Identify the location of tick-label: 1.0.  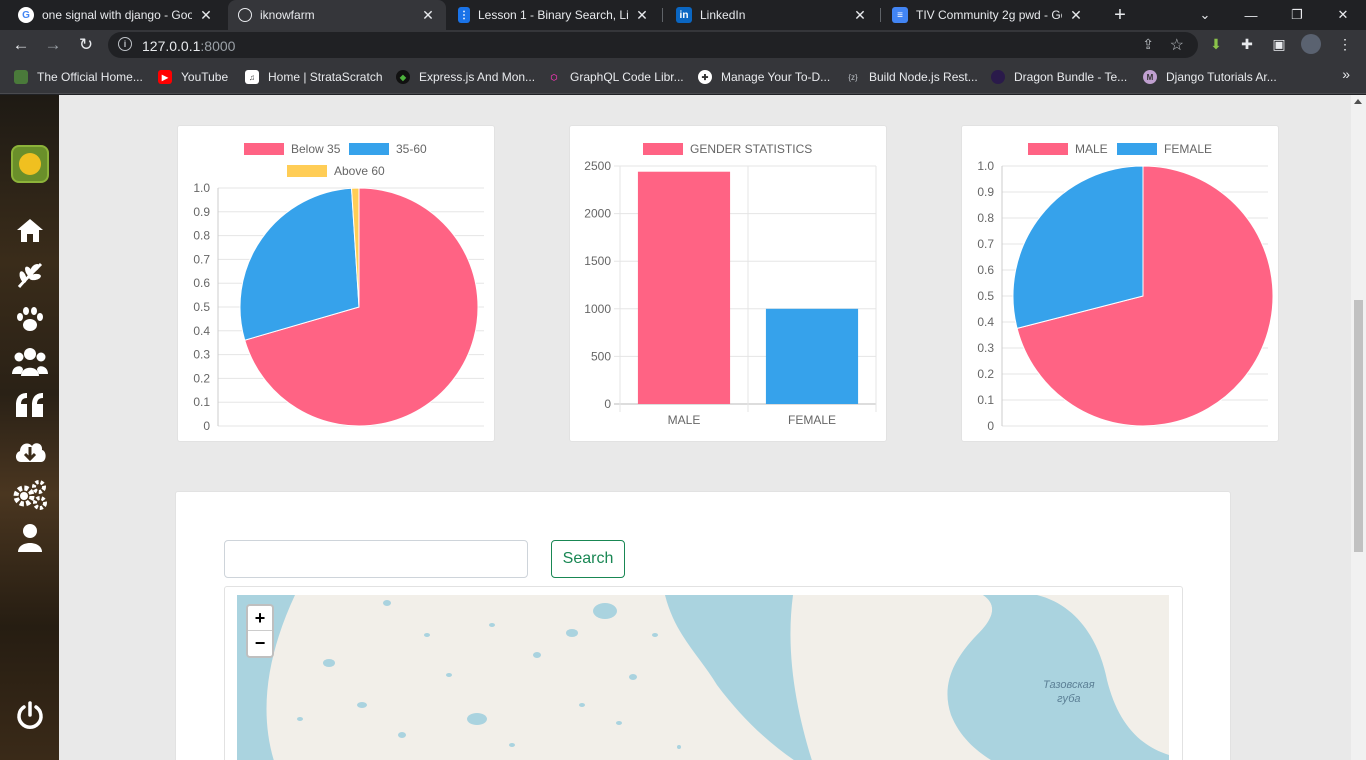
(201, 188).